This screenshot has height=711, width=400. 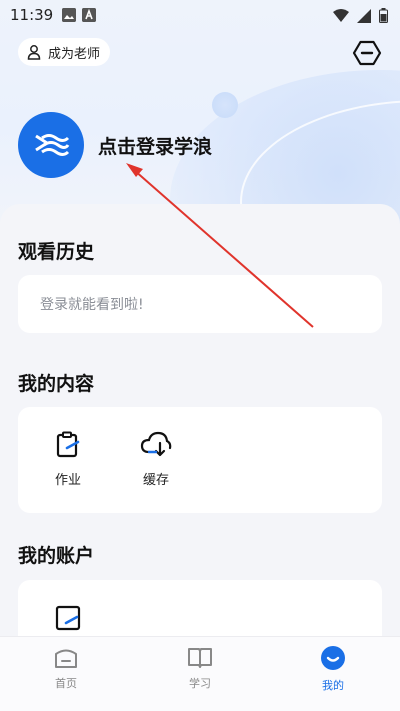 I want to click on battery-icon, so click(x=383, y=15).